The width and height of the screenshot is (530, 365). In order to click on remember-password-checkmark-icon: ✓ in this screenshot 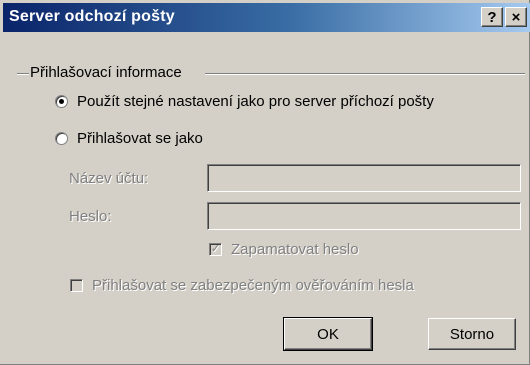, I will do `click(215, 249)`.